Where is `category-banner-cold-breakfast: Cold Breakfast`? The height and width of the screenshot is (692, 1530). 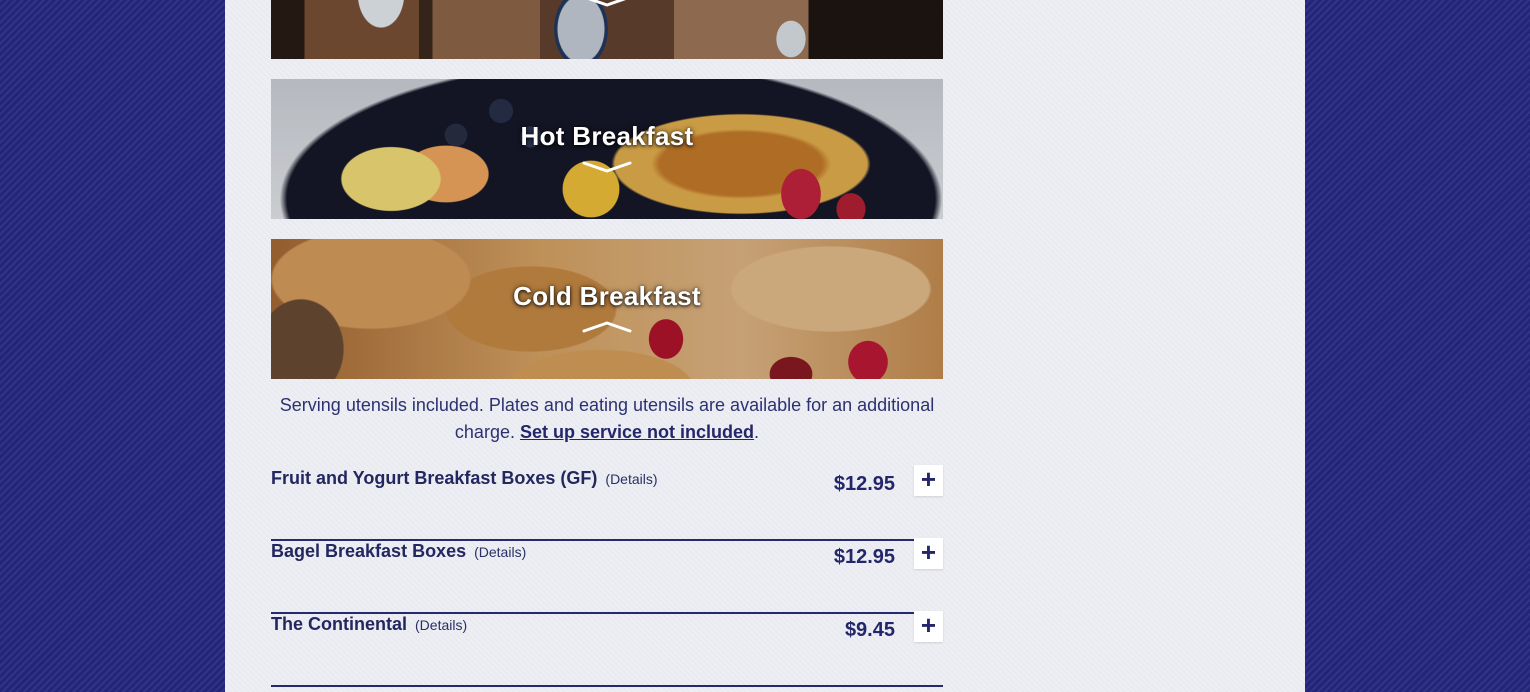 category-banner-cold-breakfast: Cold Breakfast is located at coordinates (607, 309).